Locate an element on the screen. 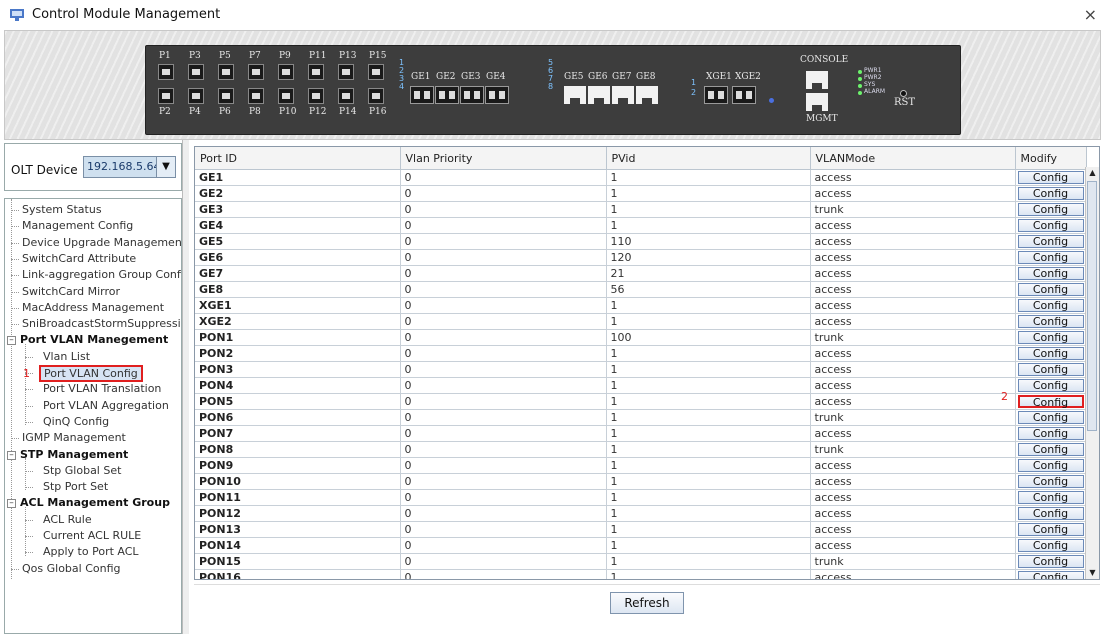 The width and height of the screenshot is (1105, 634). column-header-port-id: Port ID is located at coordinates (298, 158).